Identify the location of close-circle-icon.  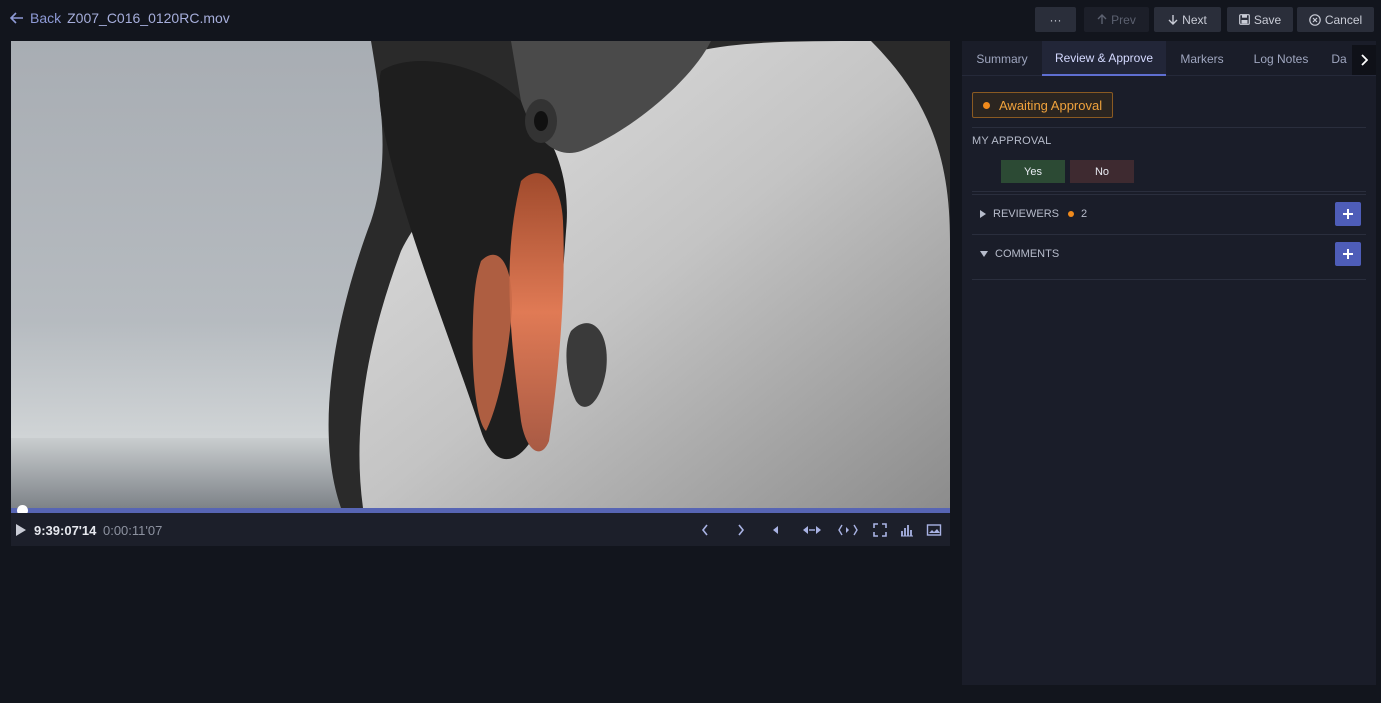
(1315, 19).